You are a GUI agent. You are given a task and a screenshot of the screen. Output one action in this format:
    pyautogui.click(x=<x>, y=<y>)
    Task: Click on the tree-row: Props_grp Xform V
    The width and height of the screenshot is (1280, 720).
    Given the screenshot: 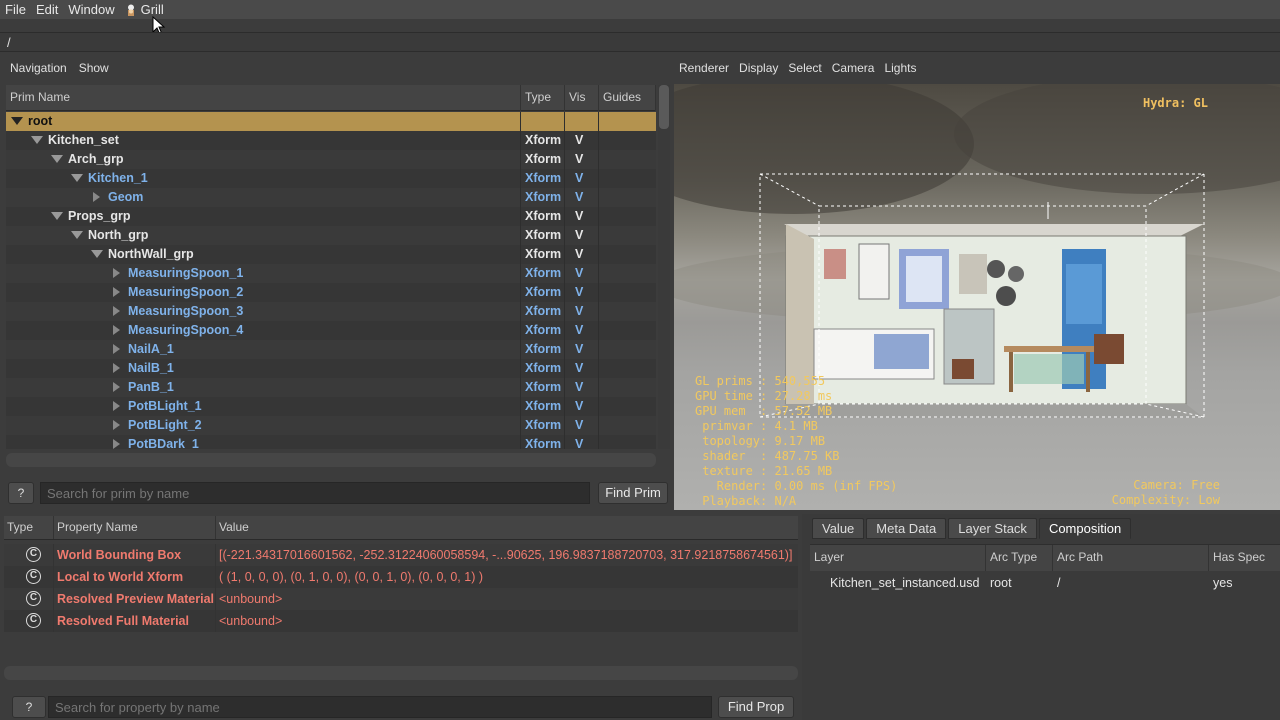 What is the action you would take?
    pyautogui.click(x=331, y=216)
    